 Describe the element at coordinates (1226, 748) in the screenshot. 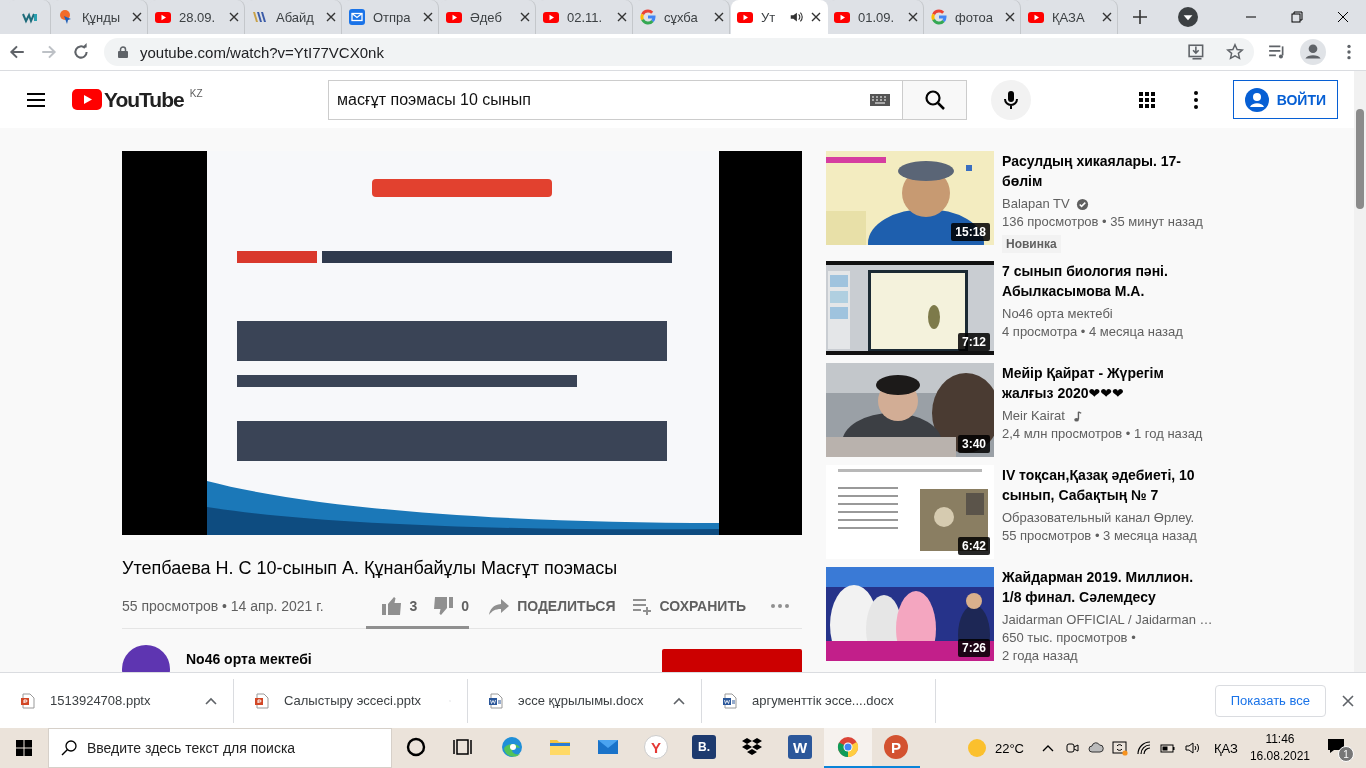

I see `language-indicator: ҚАЗ` at that location.